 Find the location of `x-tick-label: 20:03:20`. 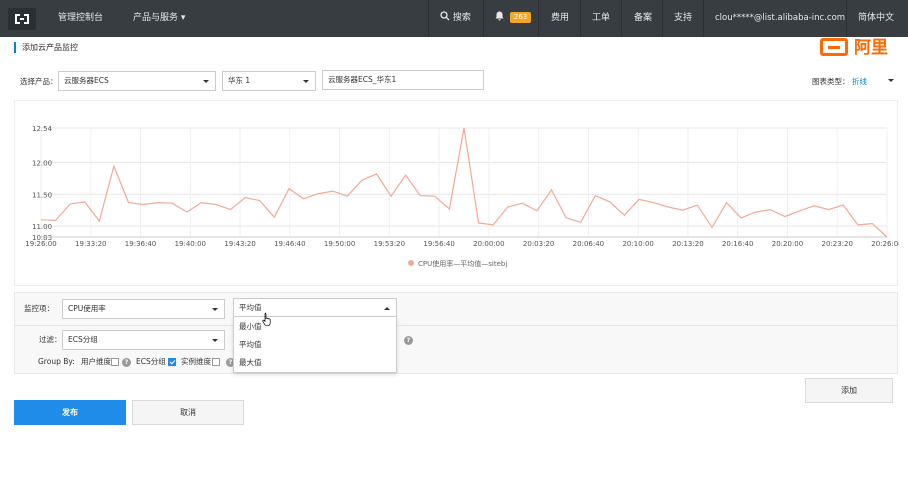

x-tick-label: 20:03:20 is located at coordinates (538, 244).